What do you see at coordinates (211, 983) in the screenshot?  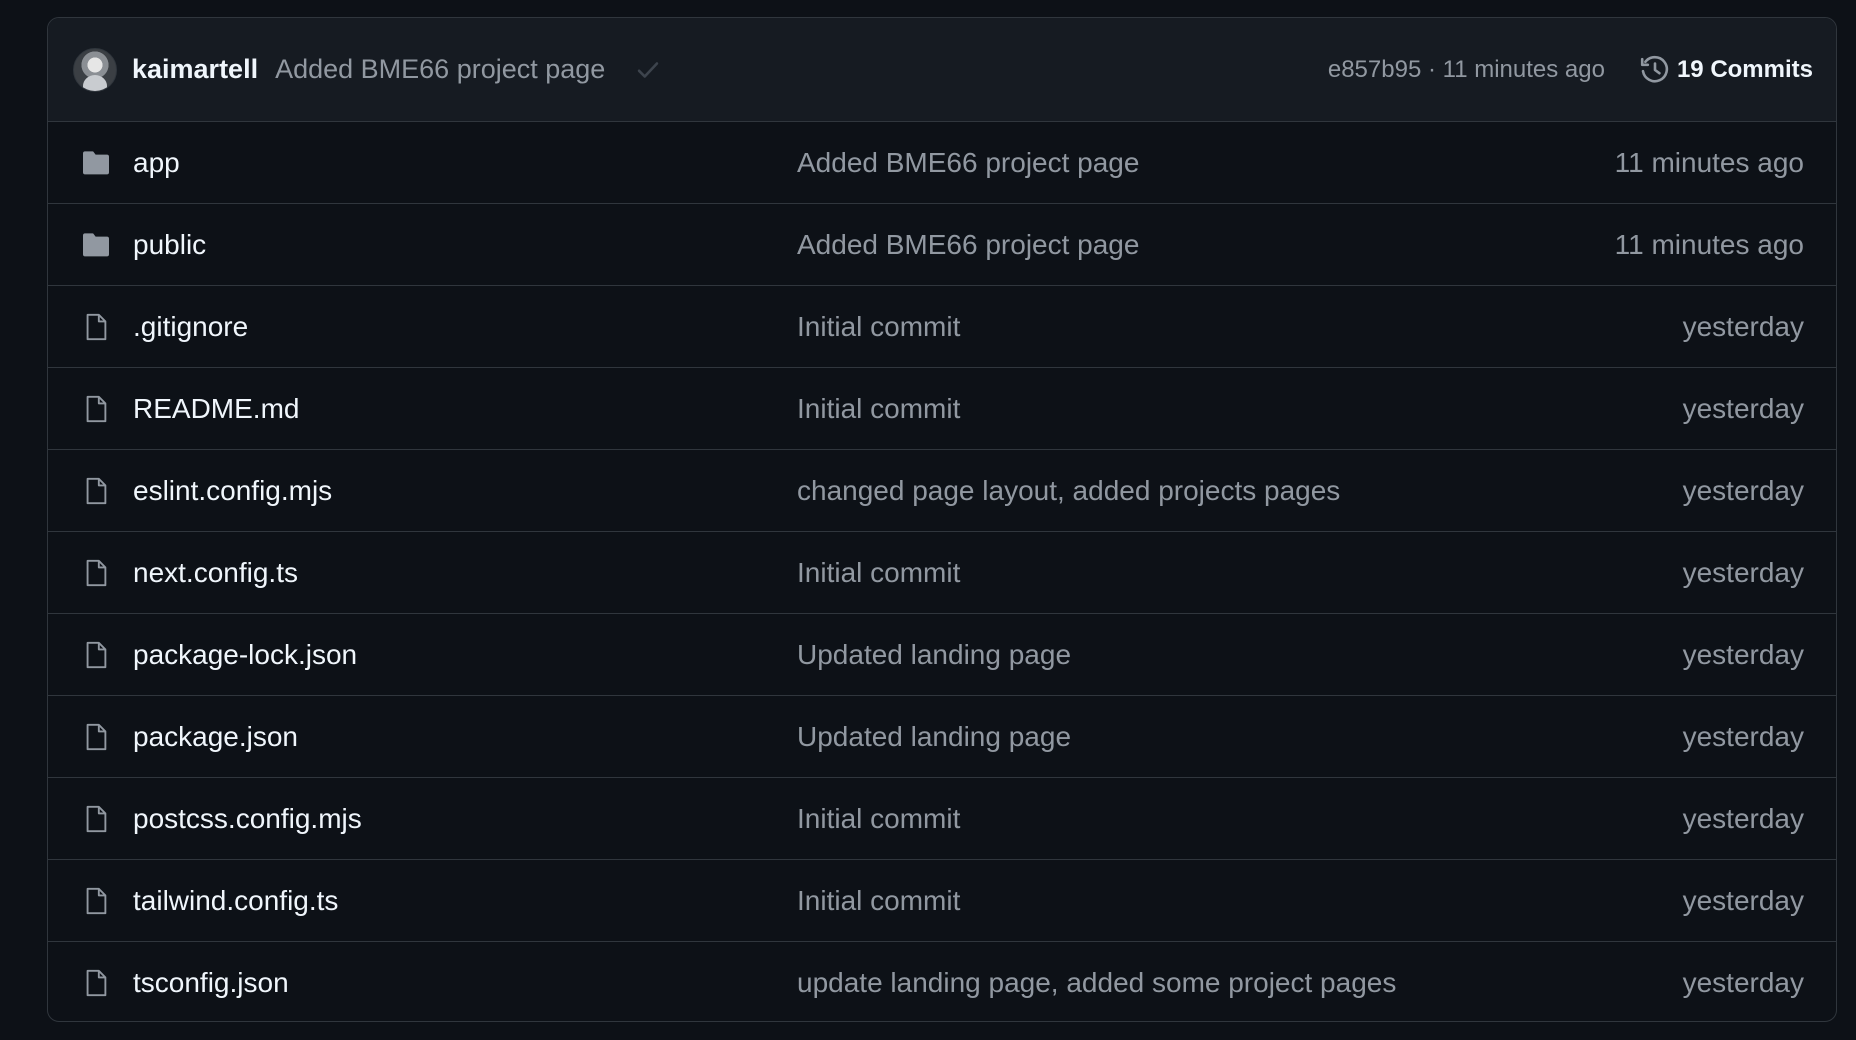 I see `file-name-link: tsconfig.json` at bounding box center [211, 983].